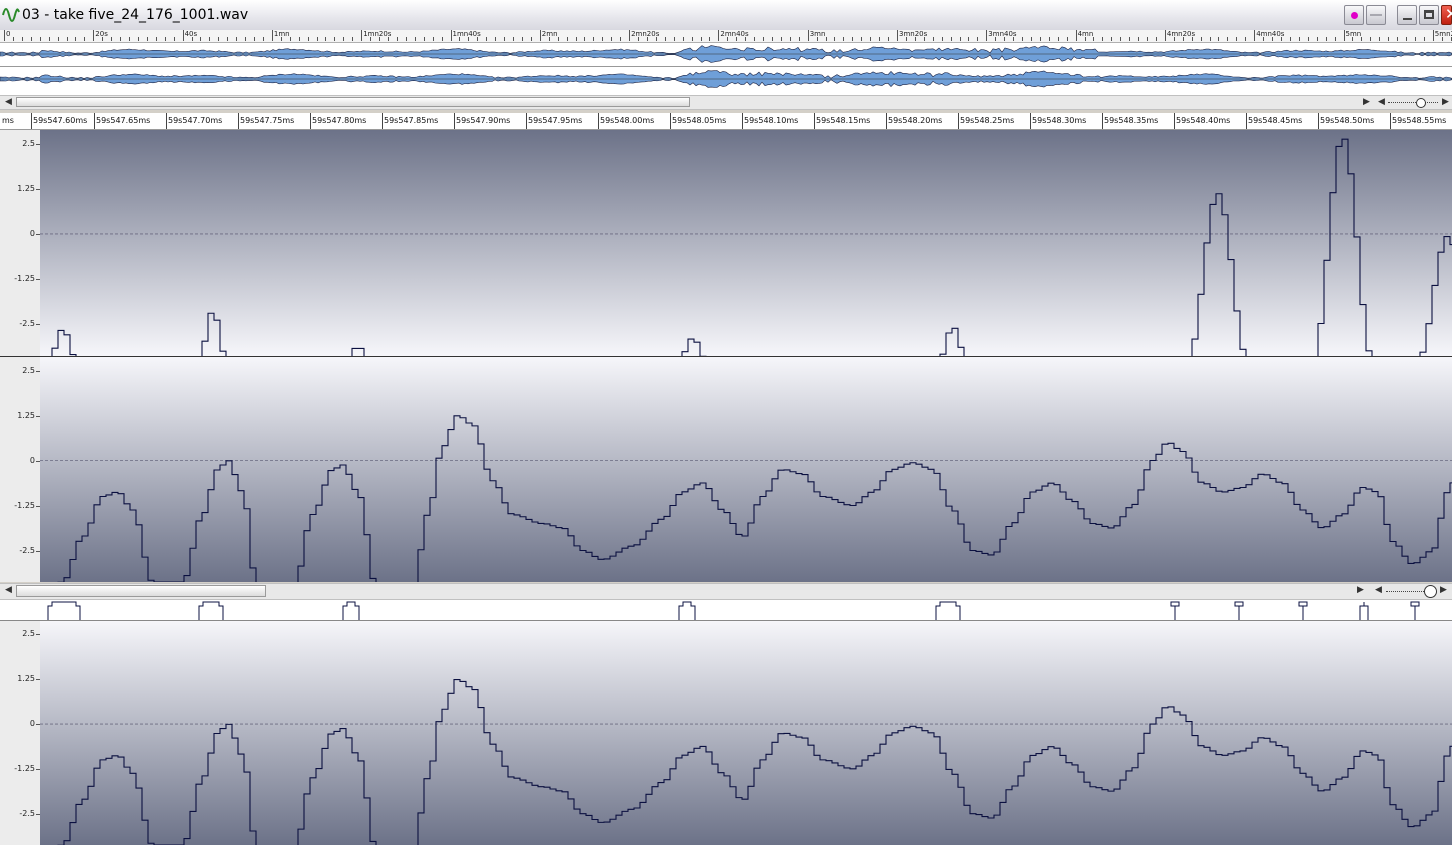 The height and width of the screenshot is (845, 1452). What do you see at coordinates (8, 102) in the screenshot?
I see `scroll-left-arrow-icon: ◀` at bounding box center [8, 102].